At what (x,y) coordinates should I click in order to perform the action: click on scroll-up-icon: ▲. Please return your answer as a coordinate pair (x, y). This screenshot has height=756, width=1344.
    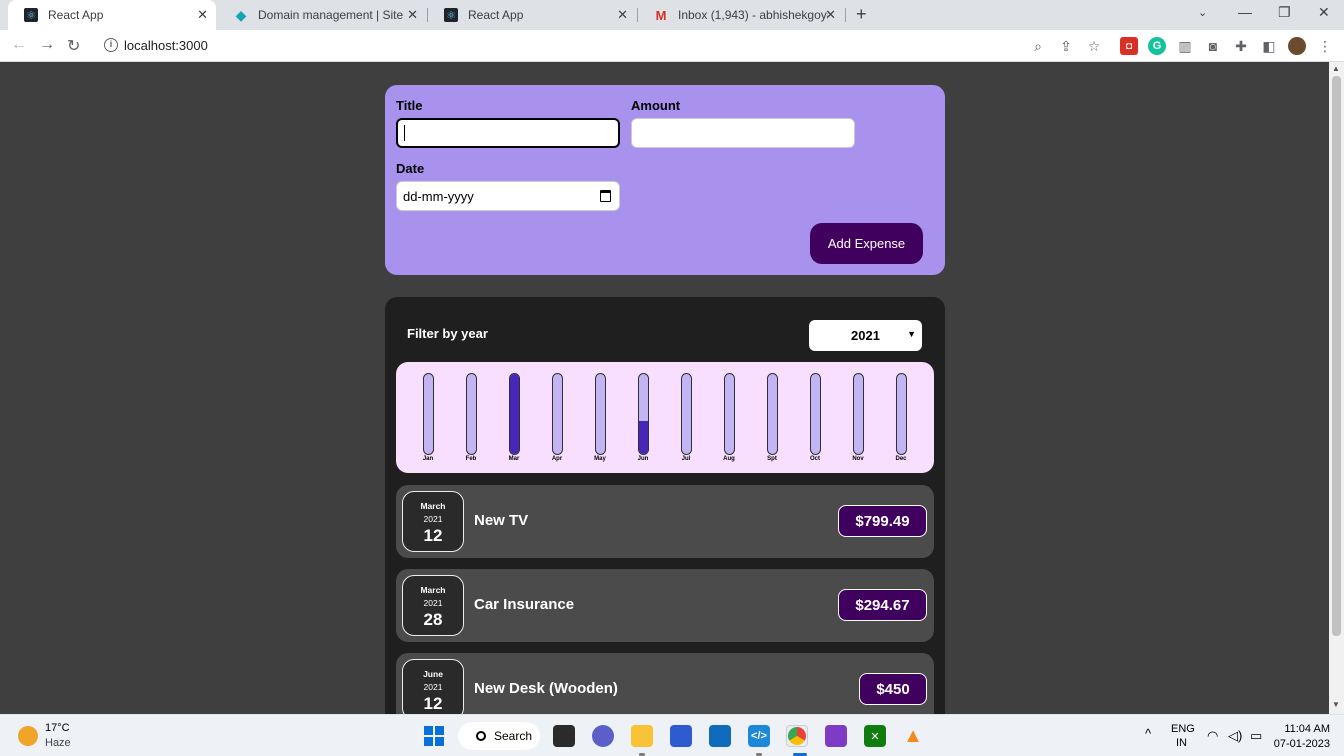
    Looking at the image, I should click on (1336, 68).